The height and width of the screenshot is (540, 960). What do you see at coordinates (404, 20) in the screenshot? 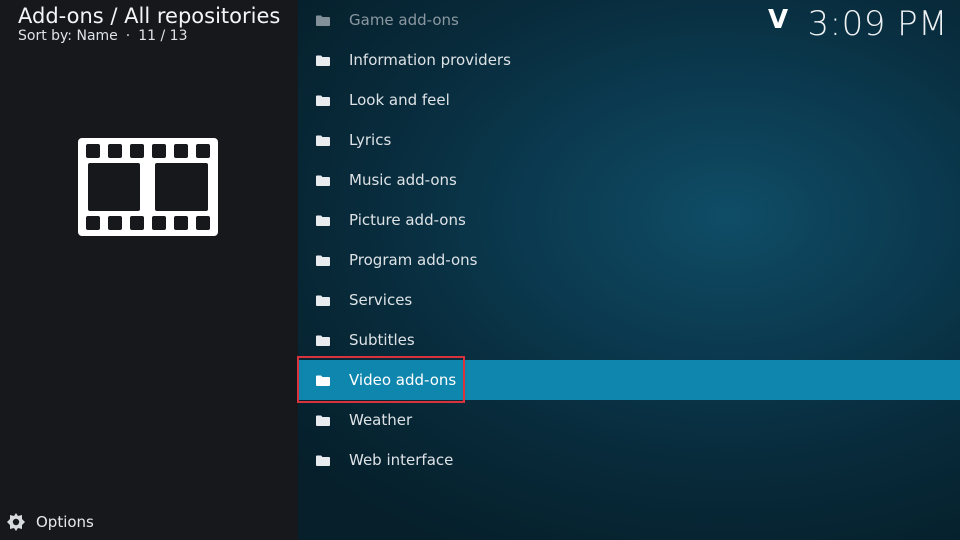
I see `list-item-label: Game add-ons` at bounding box center [404, 20].